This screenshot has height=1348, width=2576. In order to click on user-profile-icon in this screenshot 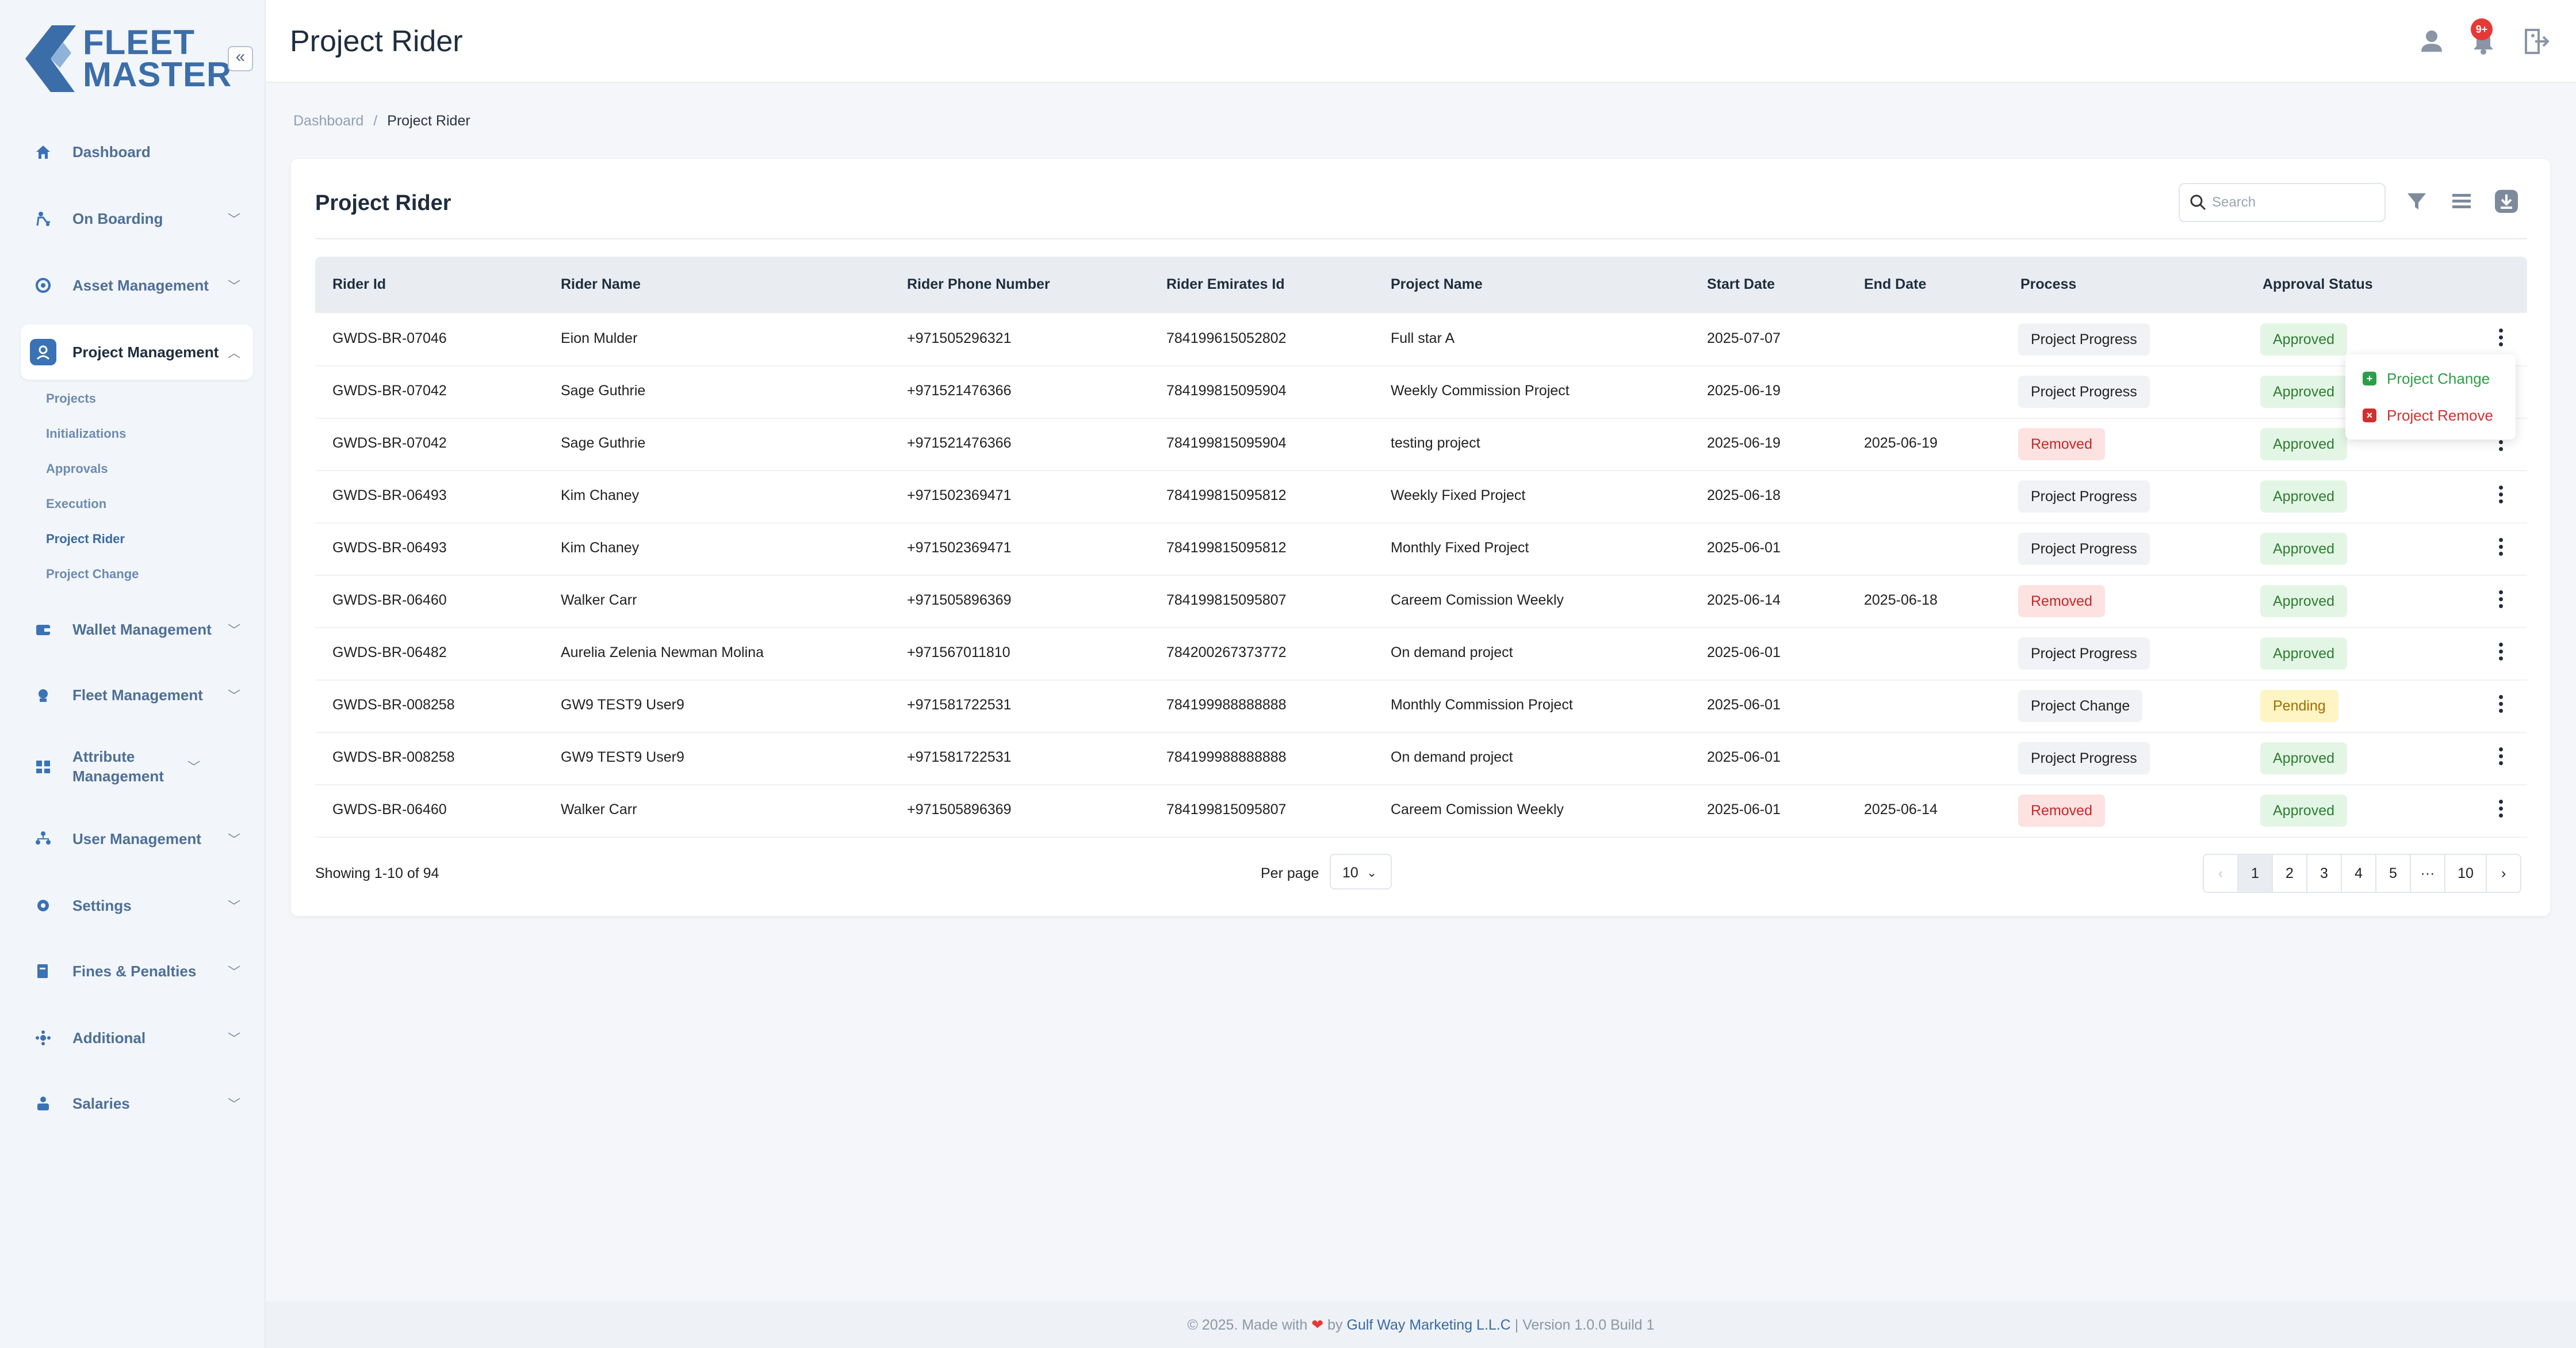, I will do `click(2432, 41)`.